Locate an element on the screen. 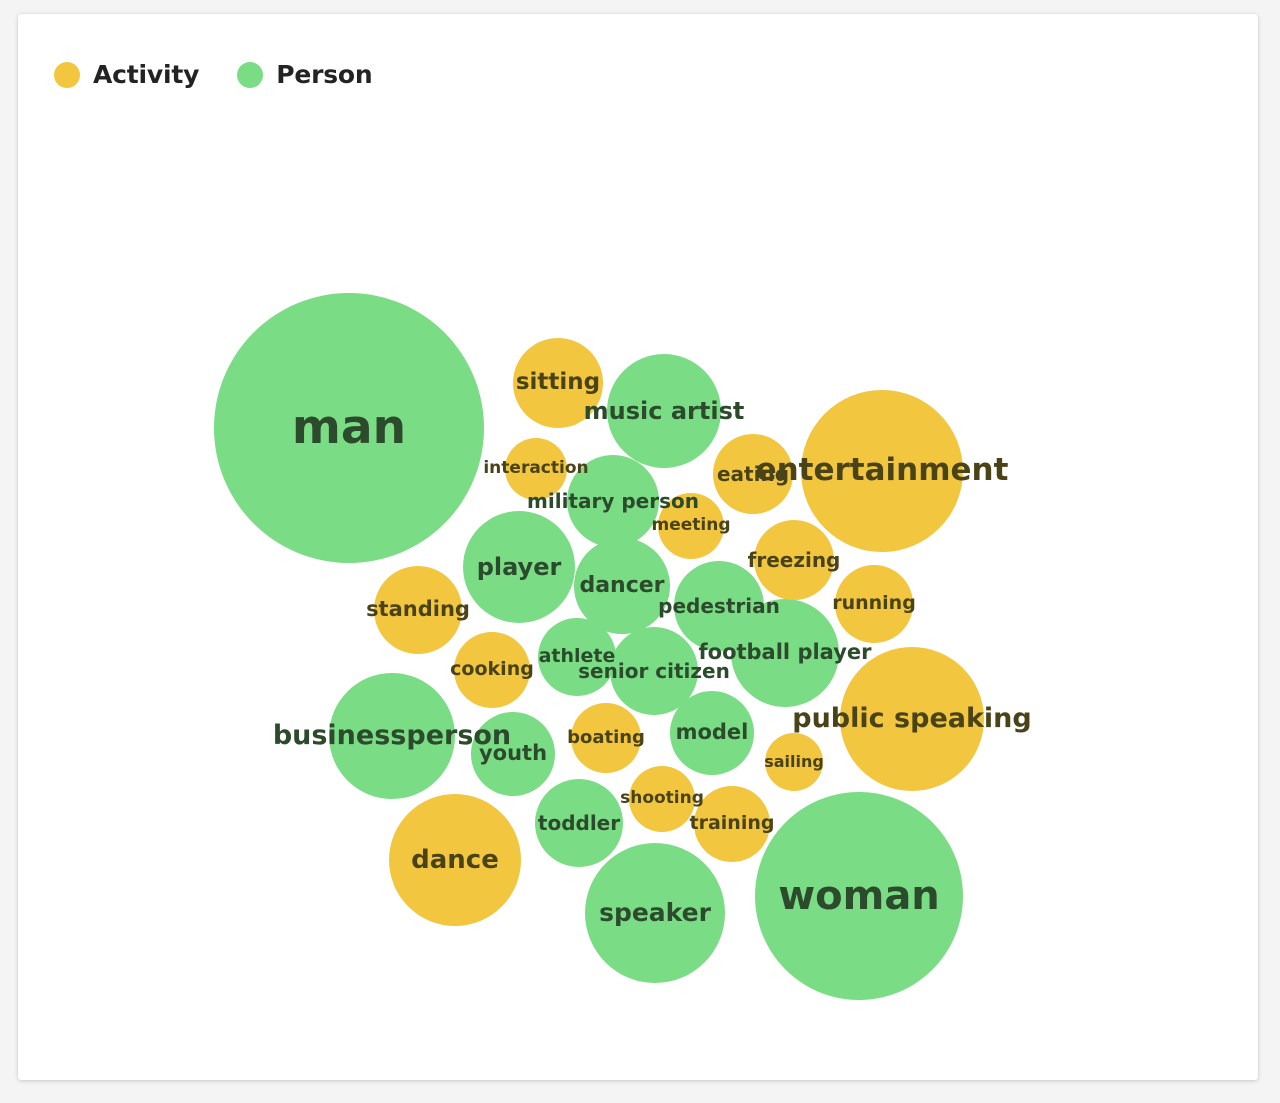 This screenshot has height=1103, width=1280. bubble-eating is located at coordinates (753, 474).